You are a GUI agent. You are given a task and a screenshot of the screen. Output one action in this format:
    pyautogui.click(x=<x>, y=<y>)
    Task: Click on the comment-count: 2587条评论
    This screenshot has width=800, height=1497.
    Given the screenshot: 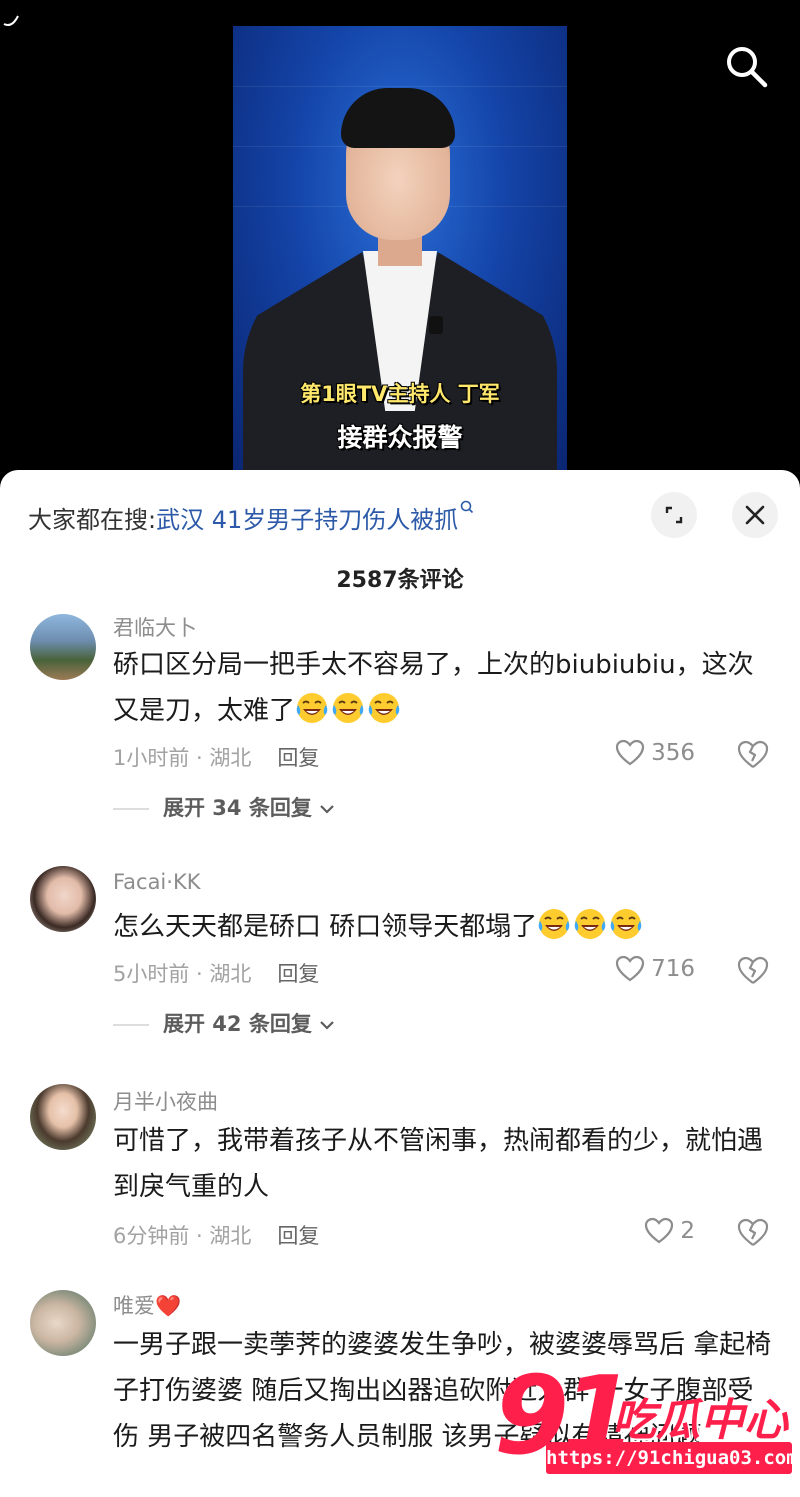 What is the action you would take?
    pyautogui.click(x=400, y=580)
    